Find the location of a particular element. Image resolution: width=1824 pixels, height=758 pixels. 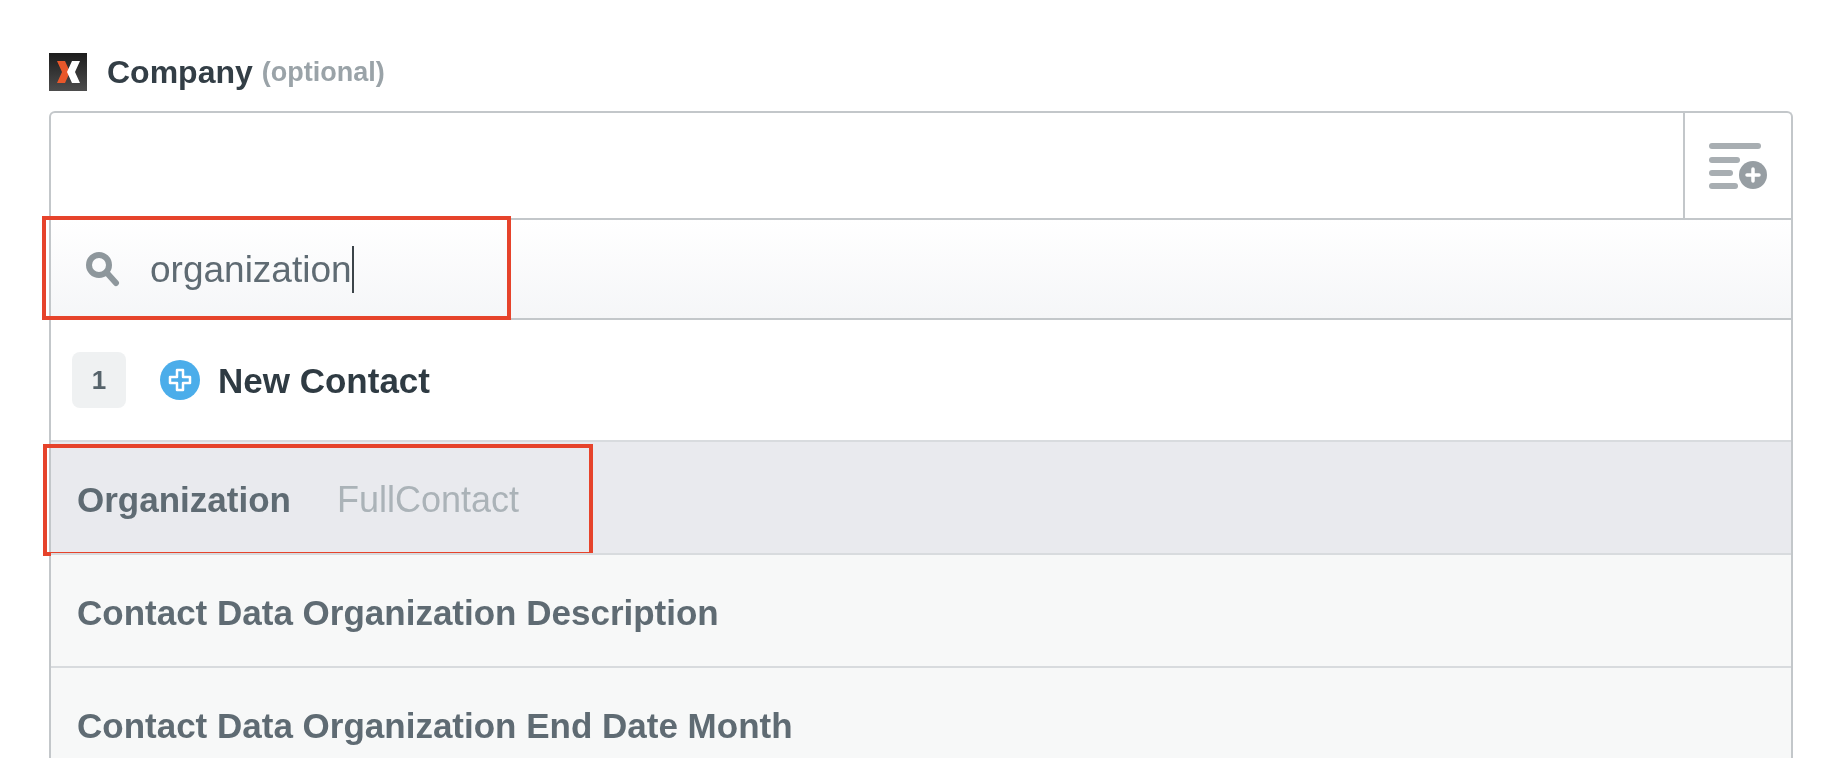

cross-circle-icon is located at coordinates (180, 380).